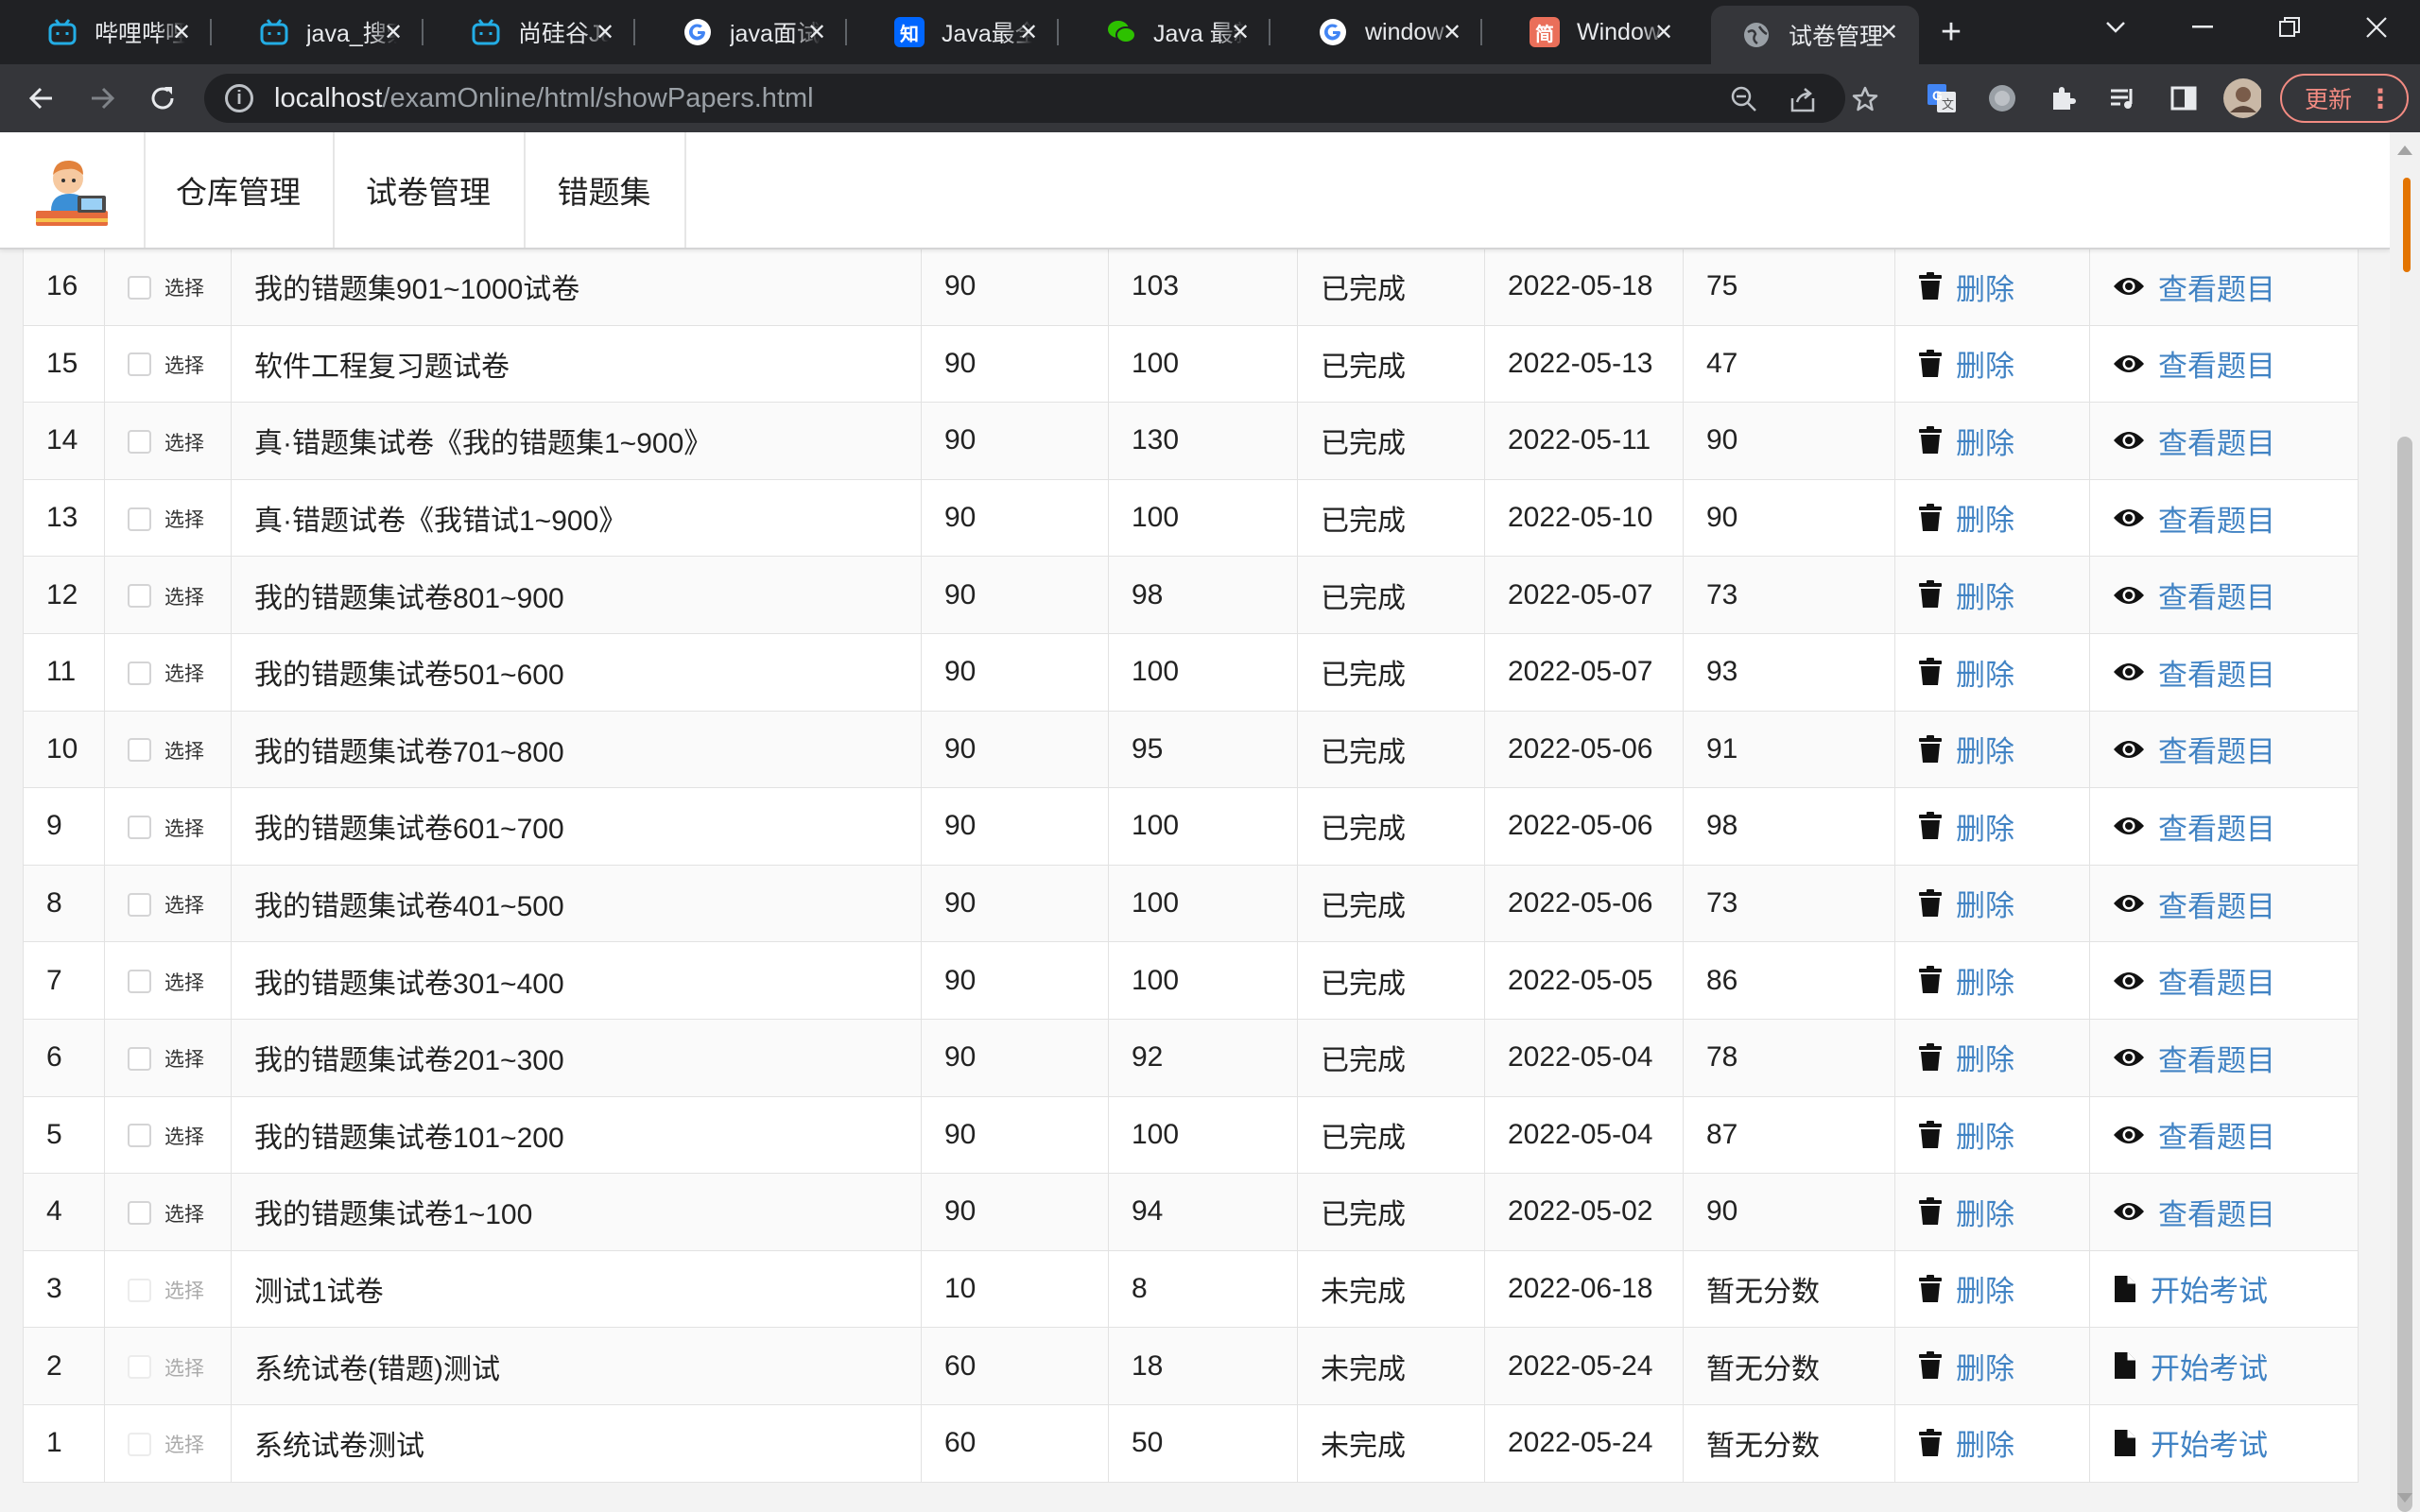  I want to click on update-button: 更新 ⋮, so click(2345, 98).